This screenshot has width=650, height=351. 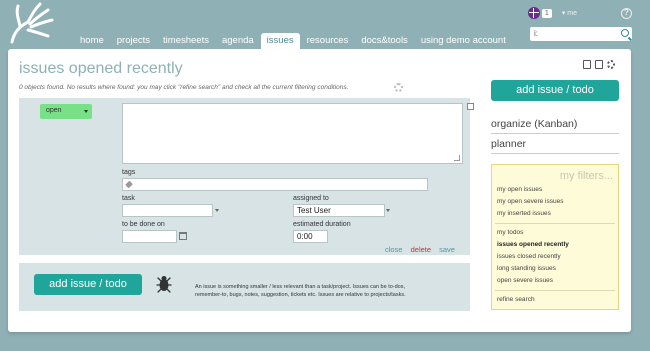 What do you see at coordinates (167, 210) in the screenshot?
I see `task-select` at bounding box center [167, 210].